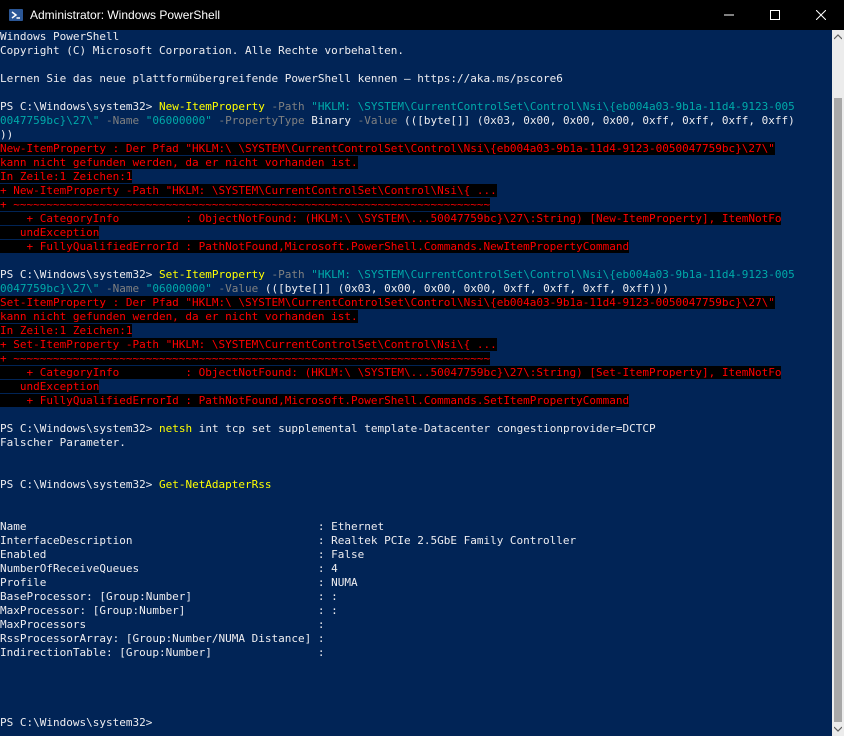  I want to click on scroll-down-button, so click(838, 729).